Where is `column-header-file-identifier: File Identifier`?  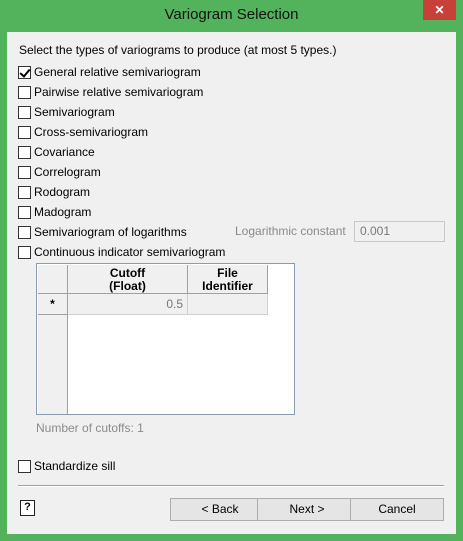 column-header-file-identifier: File Identifier is located at coordinates (228, 279).